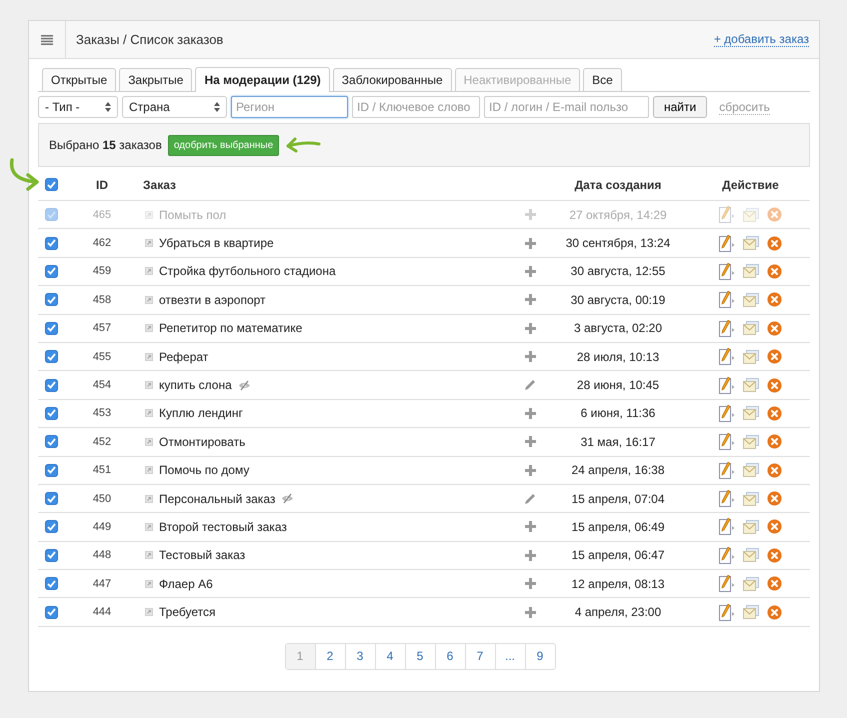  Describe the element at coordinates (78, 107) in the screenshot. I see `dropdown: - Тип -` at that location.